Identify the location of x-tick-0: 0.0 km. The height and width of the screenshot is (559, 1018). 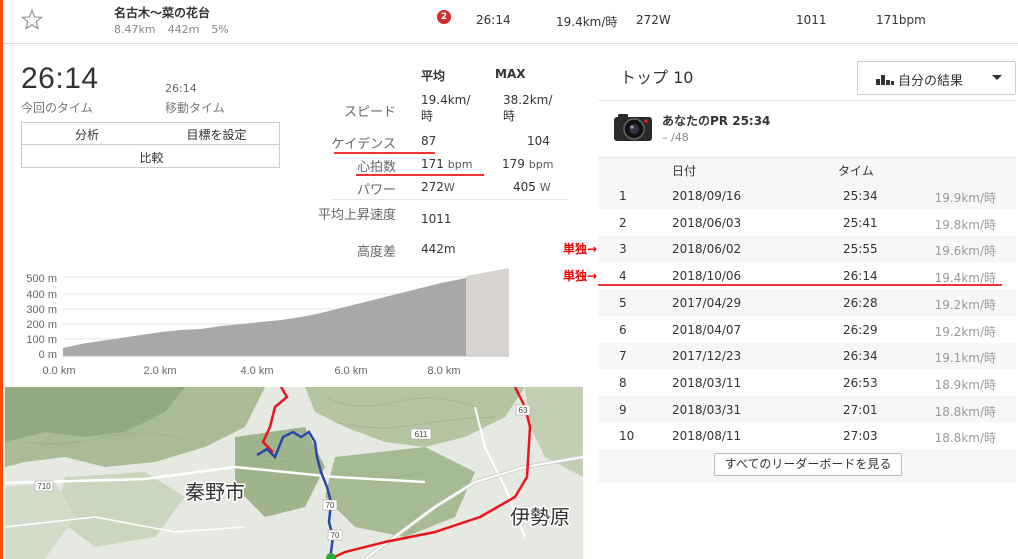
(58, 371).